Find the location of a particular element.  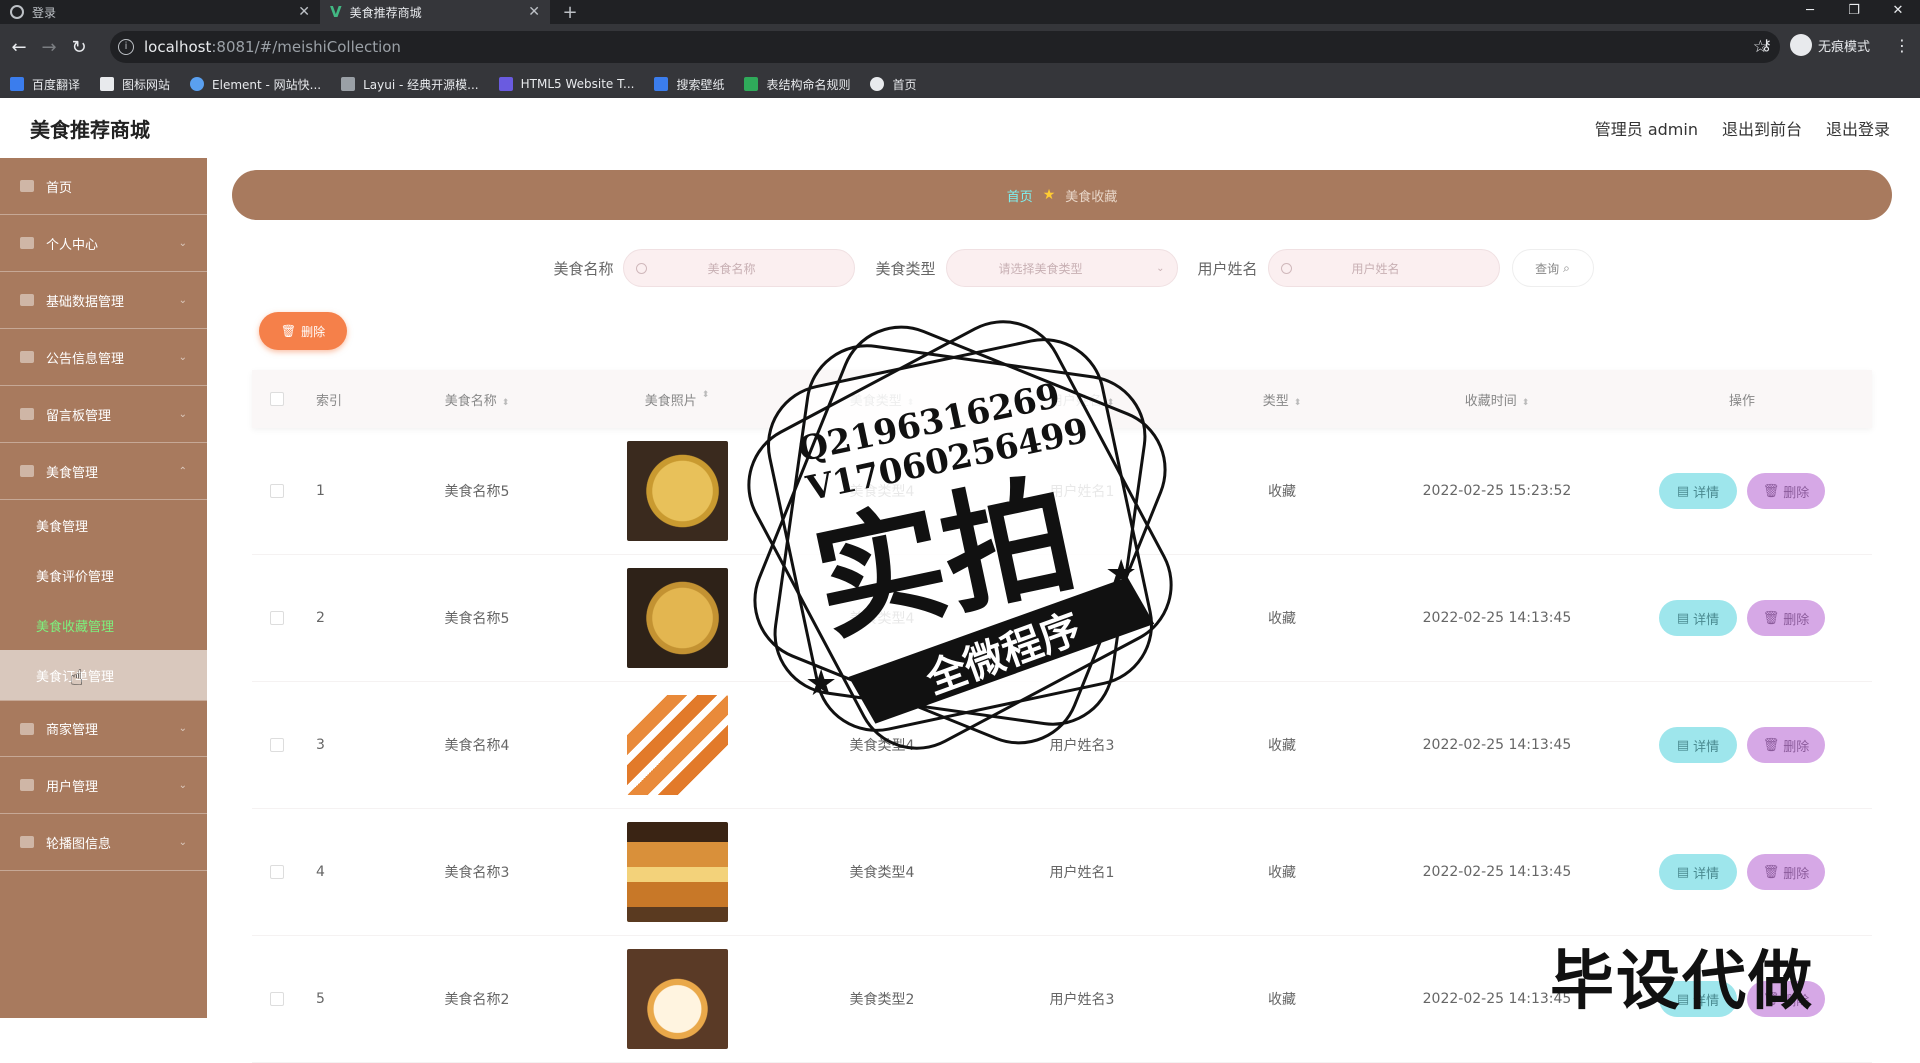

sidebar-item-carousel: 轮播图信息 ⌄ is located at coordinates (103, 842).